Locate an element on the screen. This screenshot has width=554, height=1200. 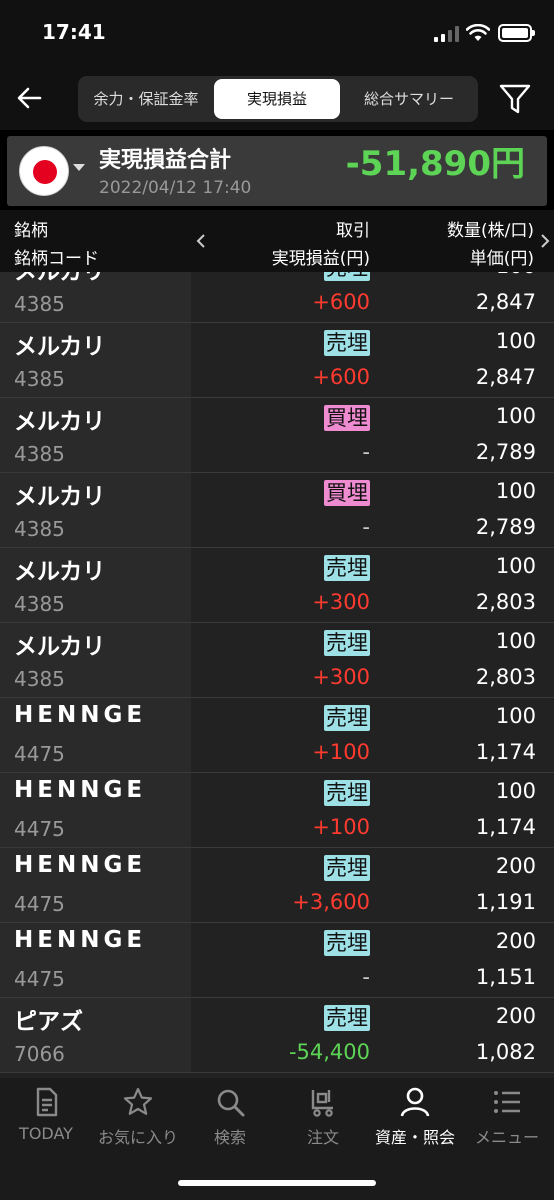
col-qty-label: 数量(株/口) is located at coordinates (490, 231).